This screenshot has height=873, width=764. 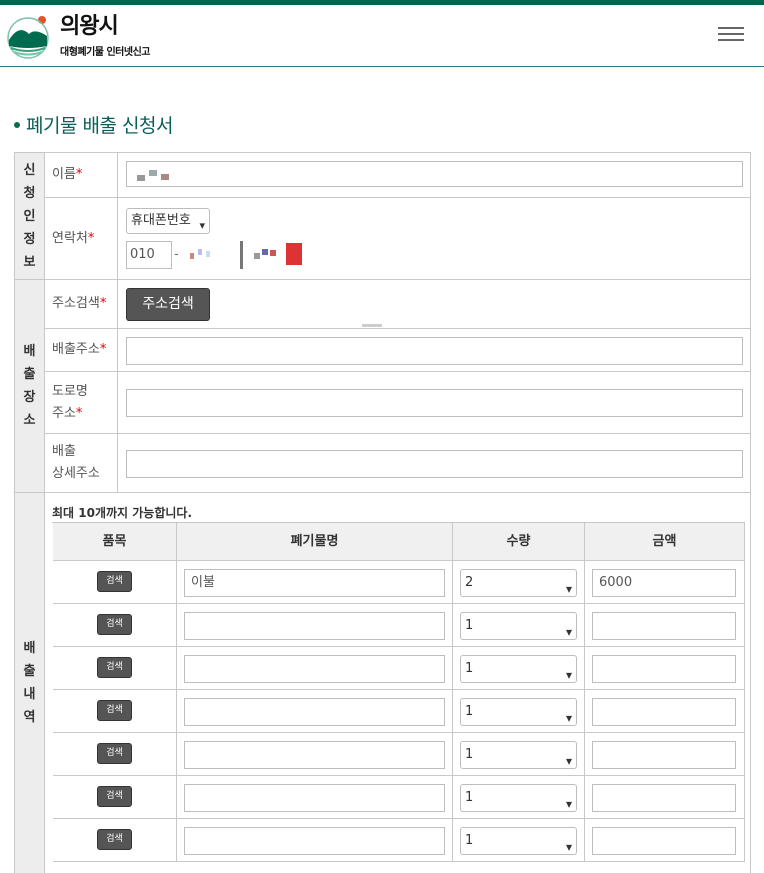 I want to click on section-label-applicant: 신청인정보, so click(x=29, y=216).